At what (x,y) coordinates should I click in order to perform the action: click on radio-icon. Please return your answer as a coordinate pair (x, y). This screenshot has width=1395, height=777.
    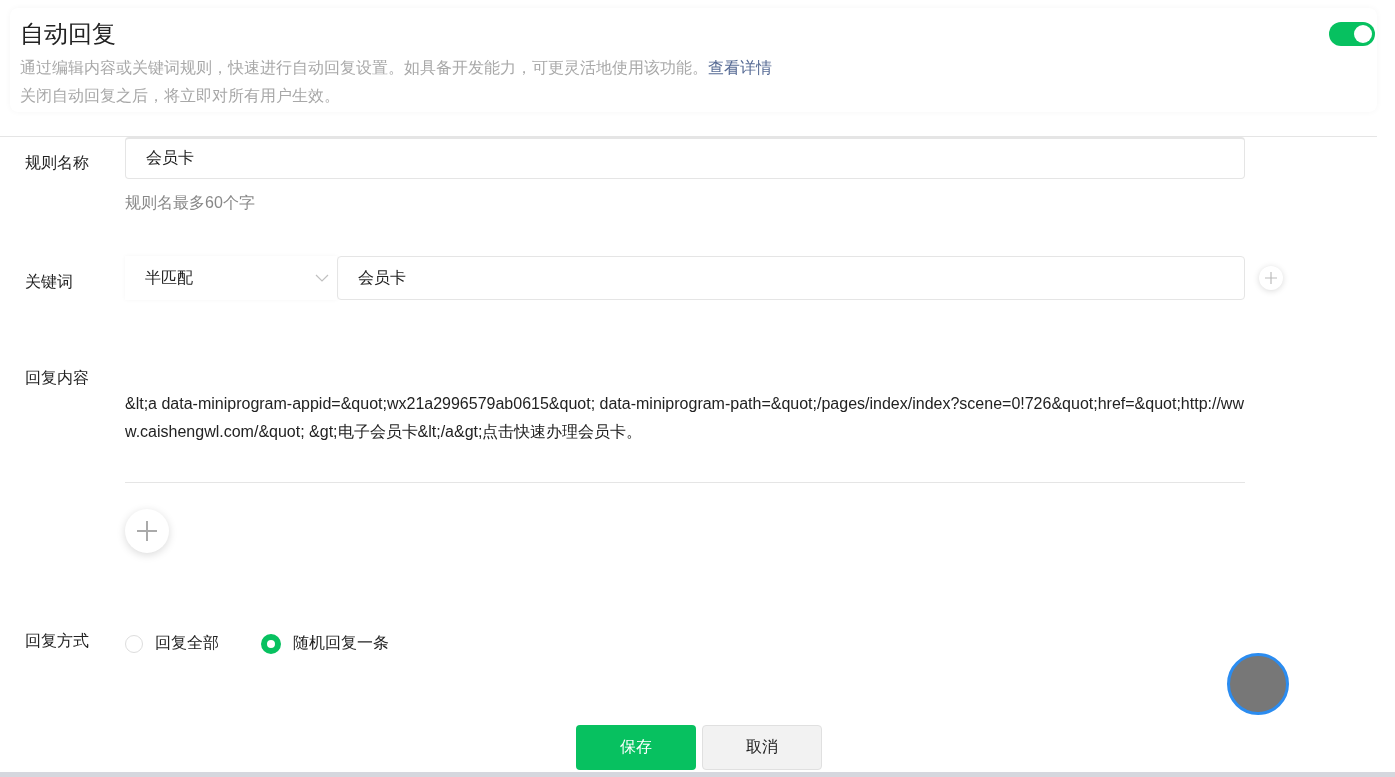
    Looking at the image, I should click on (271, 643).